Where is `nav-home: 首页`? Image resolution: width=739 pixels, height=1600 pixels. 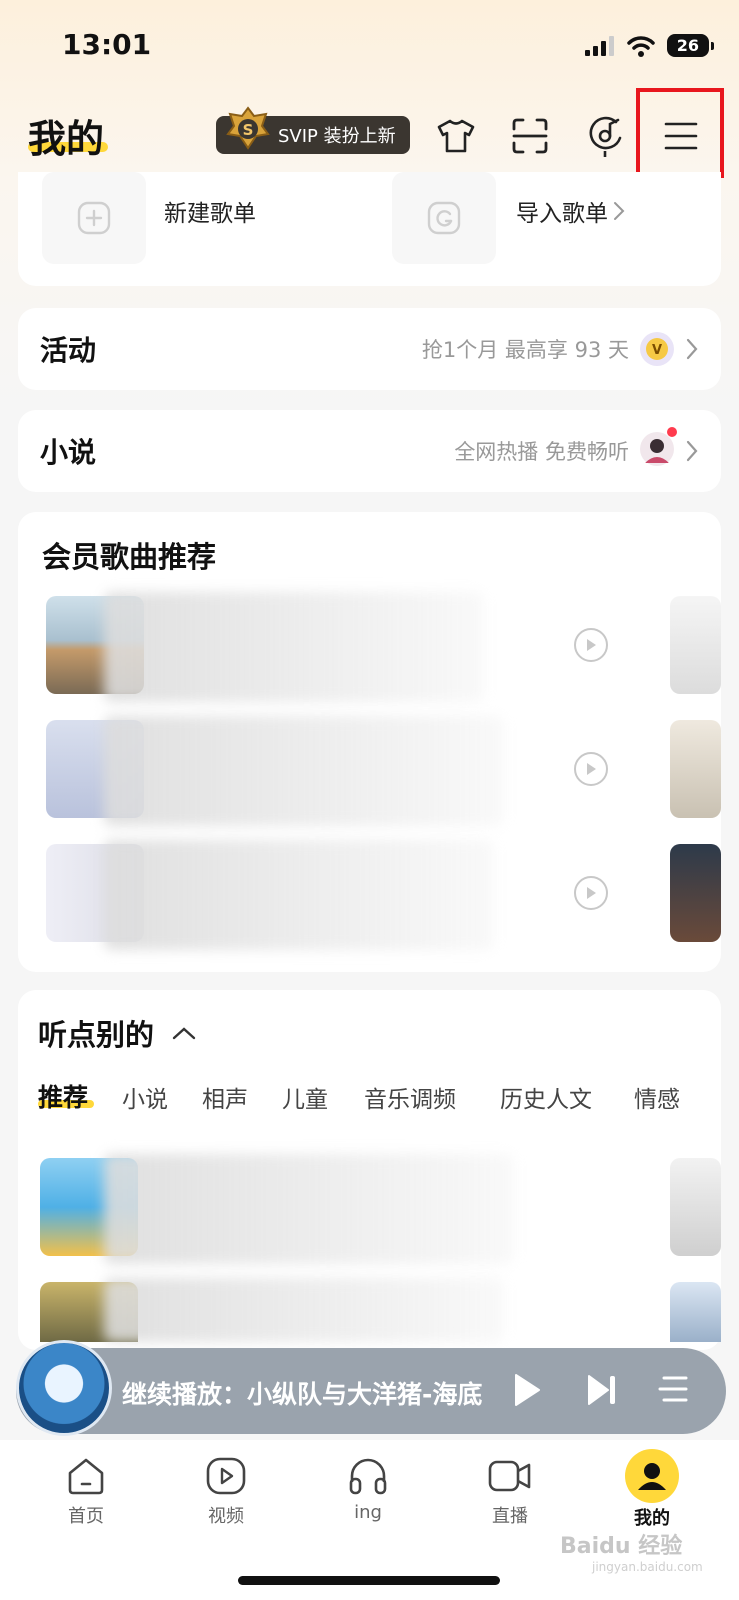
nav-home: 首页 is located at coordinates (86, 1492).